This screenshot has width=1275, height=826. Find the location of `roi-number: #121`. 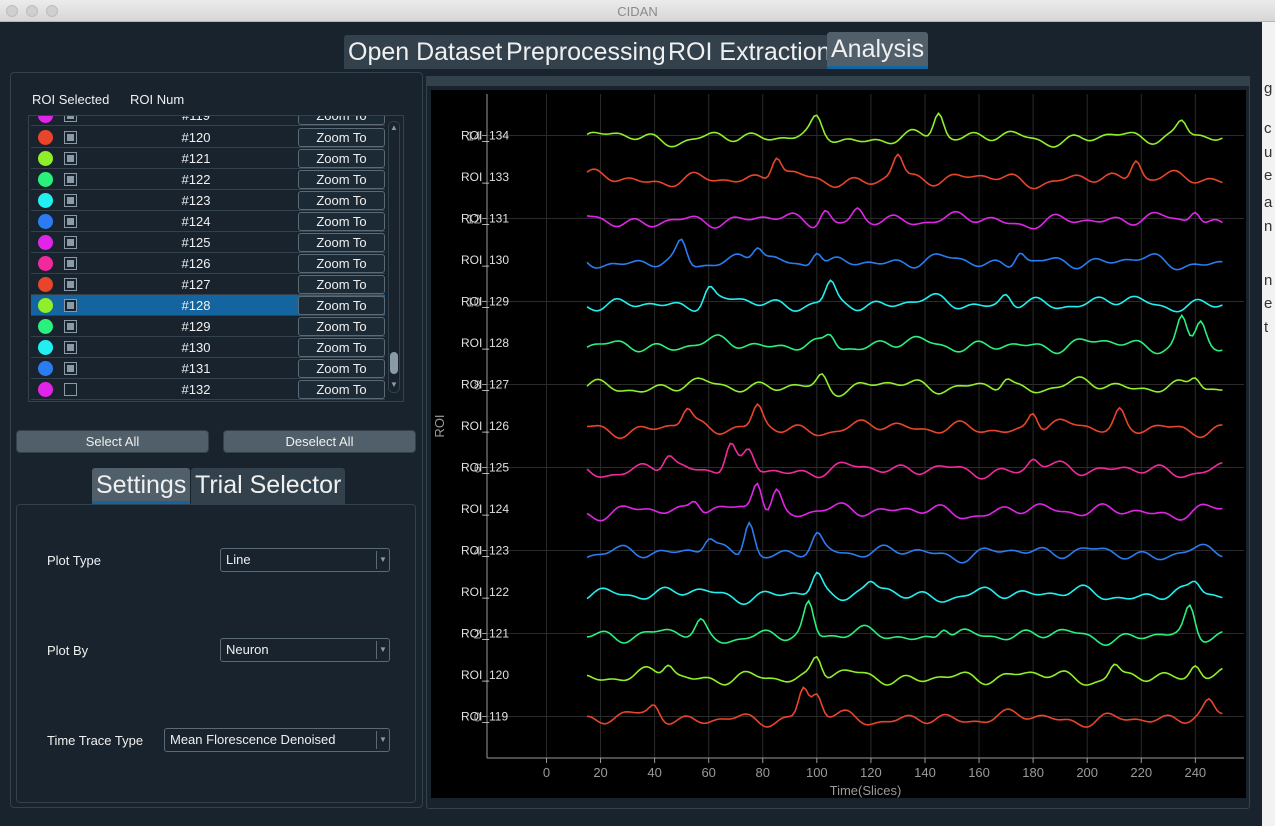

roi-number: #121 is located at coordinates (196, 158).